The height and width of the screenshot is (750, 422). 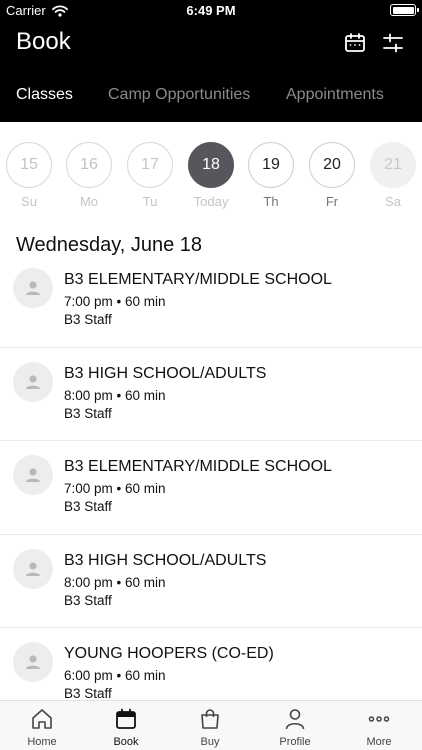 What do you see at coordinates (44, 95) in the screenshot?
I see `tab-classes: Classes` at bounding box center [44, 95].